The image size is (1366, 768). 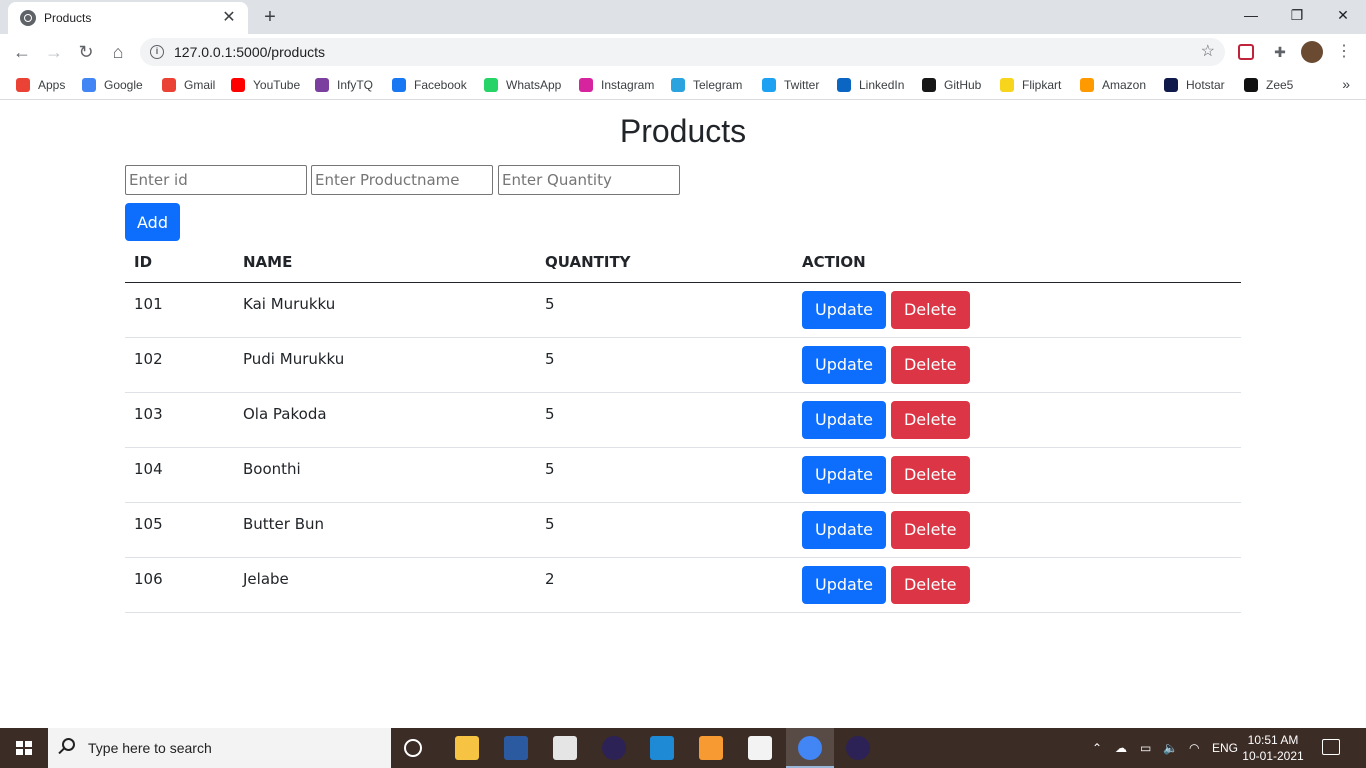 I want to click on table-row: 102 Pudi Murukku 5 Update Delete, so click(x=683, y=365).